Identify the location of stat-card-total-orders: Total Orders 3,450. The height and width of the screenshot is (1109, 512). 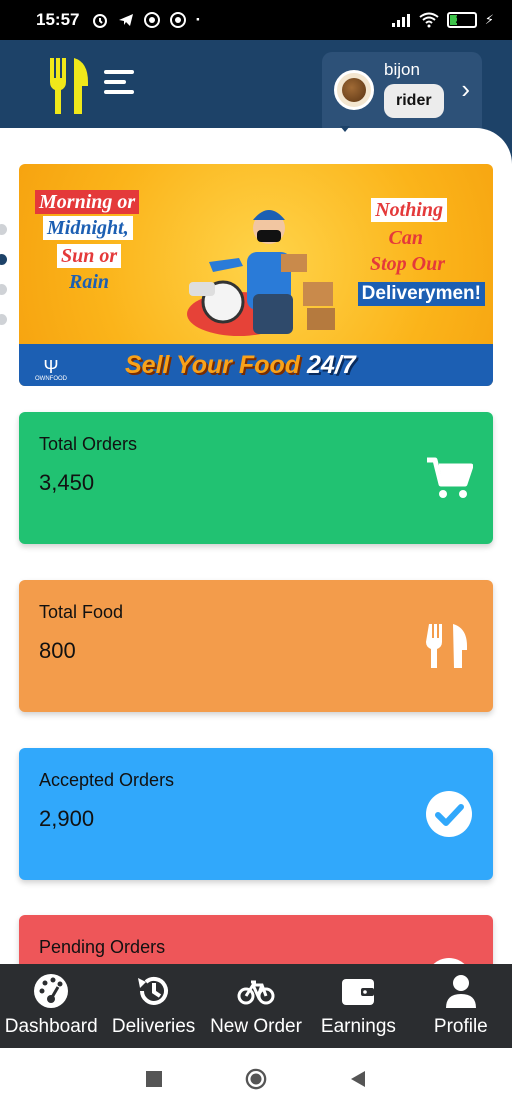
(256, 478).